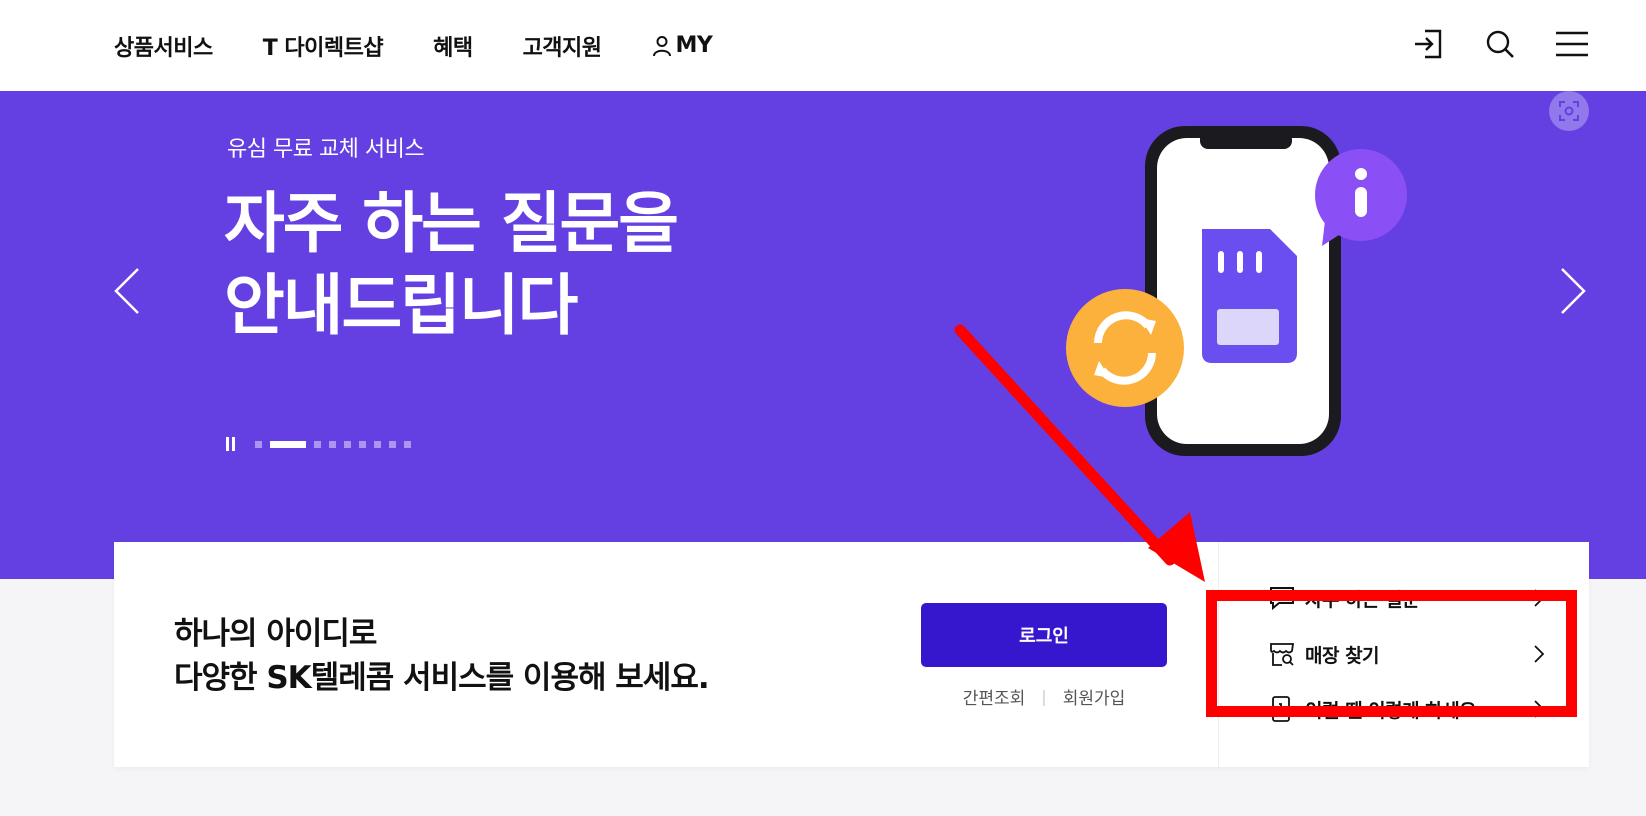  Describe the element at coordinates (413, 45) in the screenshot. I see `main-nav: 상품서비스 T 다이렉트샵 혜택 고객지원 MY` at that location.